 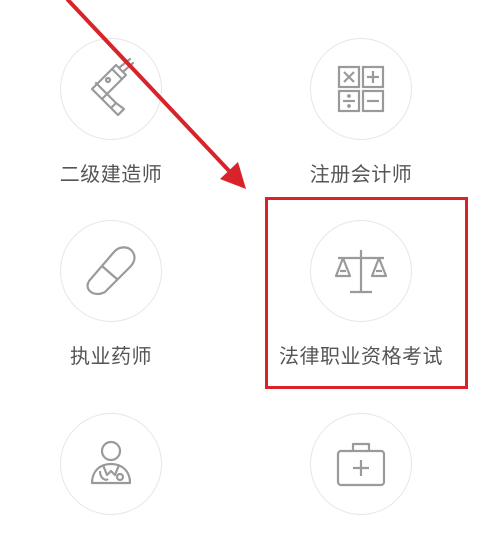 I want to click on tile-label: 法律职业资格考试, so click(x=361, y=356).